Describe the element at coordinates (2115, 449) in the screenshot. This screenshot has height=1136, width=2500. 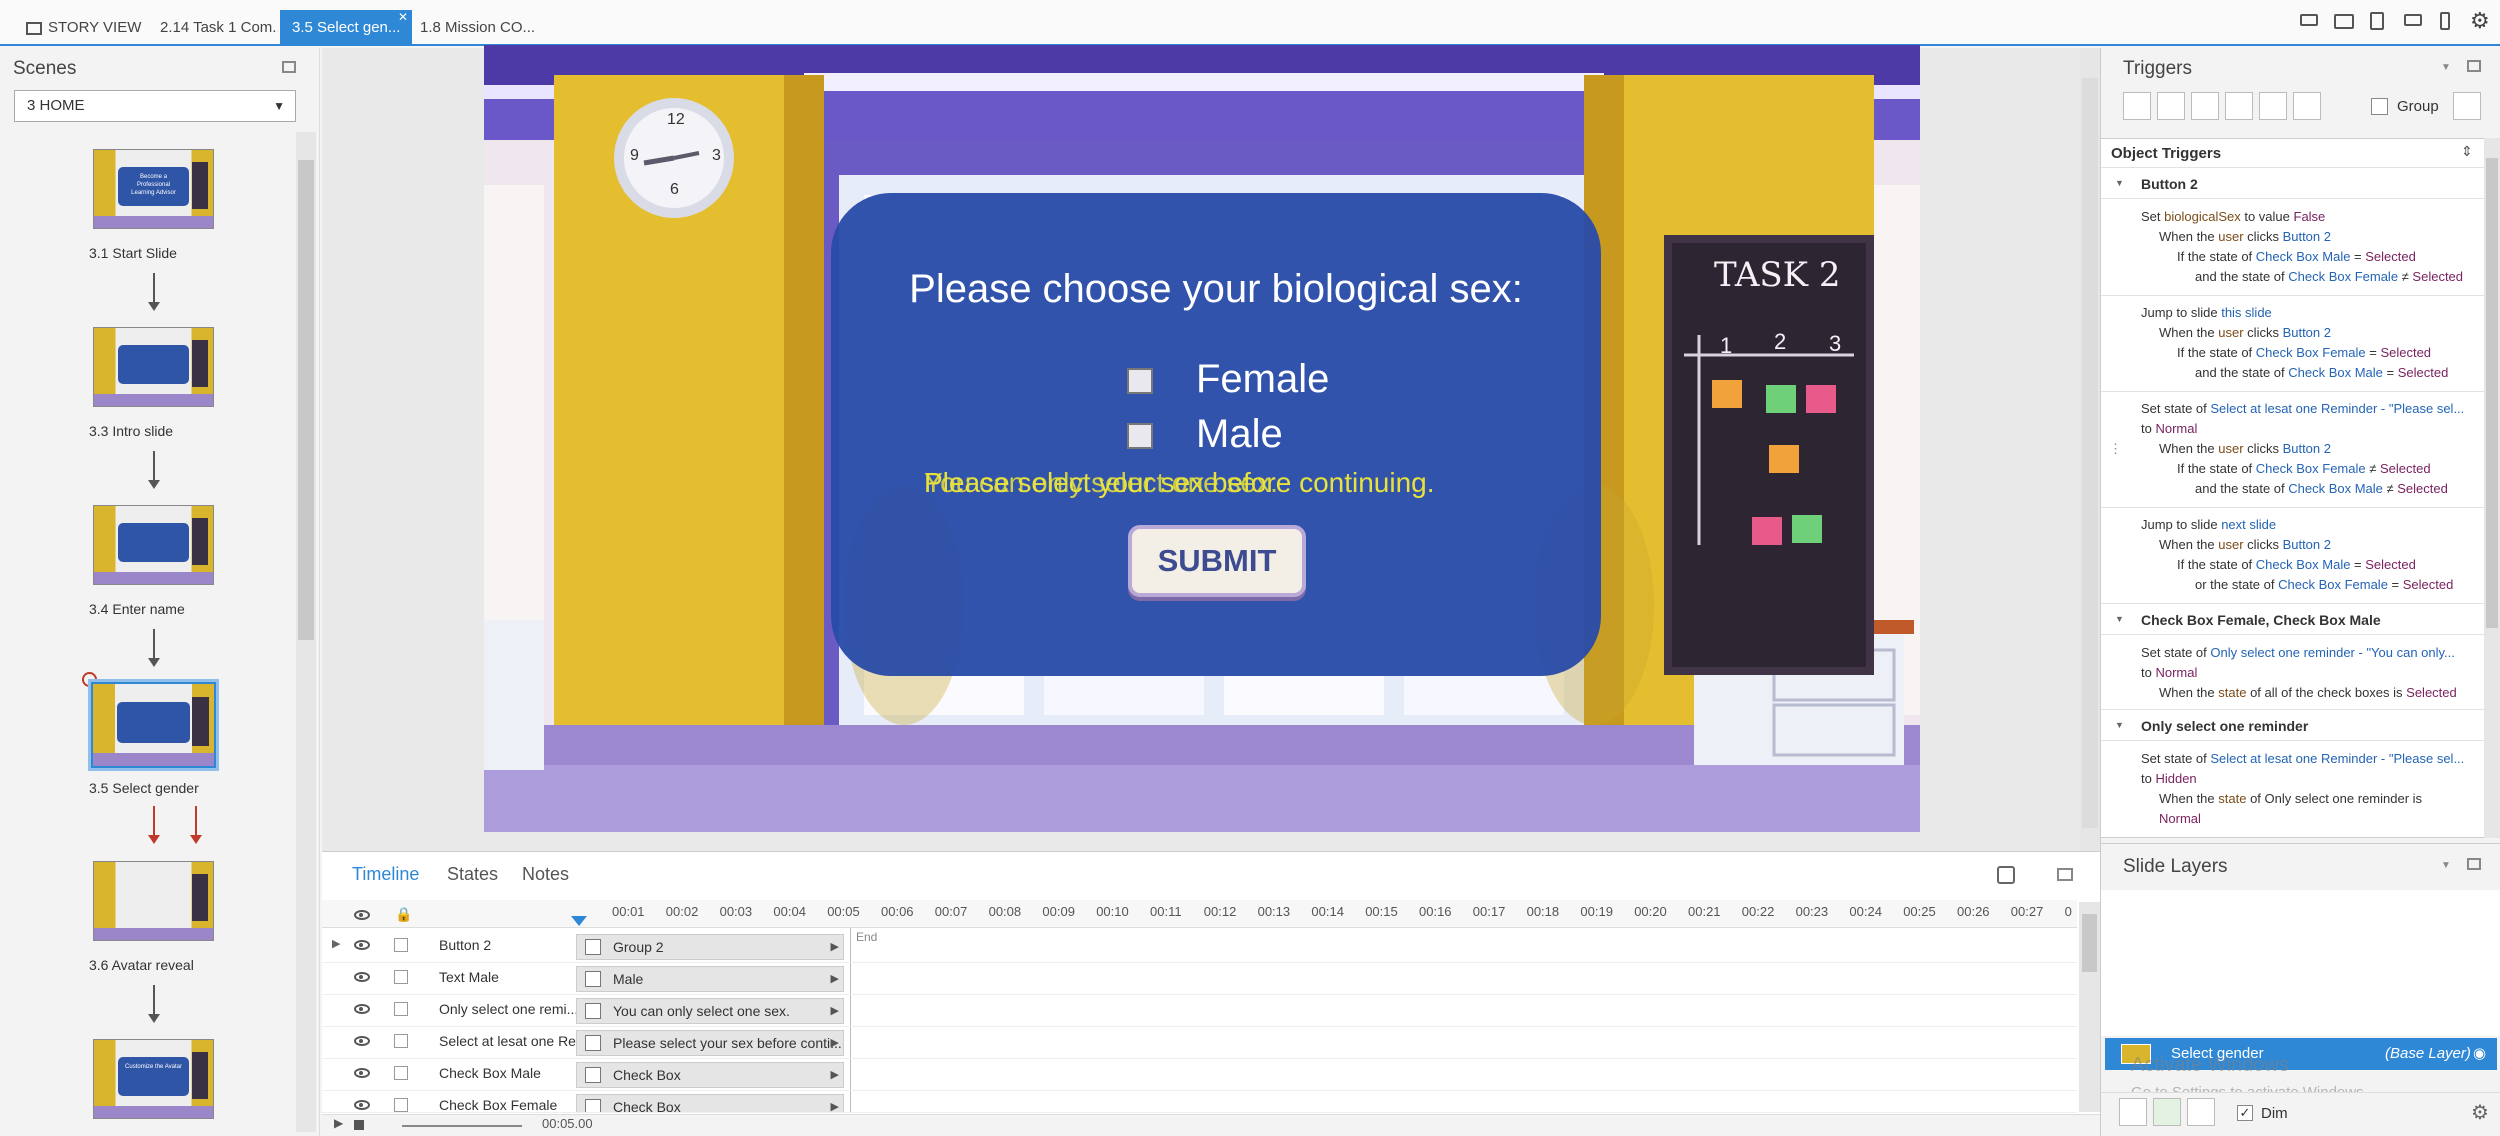
I see `drag-handle-icon: ⋮` at that location.